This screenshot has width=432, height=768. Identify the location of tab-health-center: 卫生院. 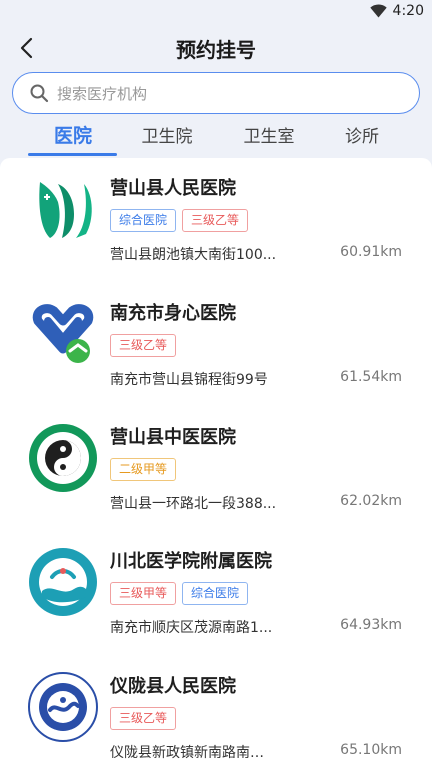
(167, 134).